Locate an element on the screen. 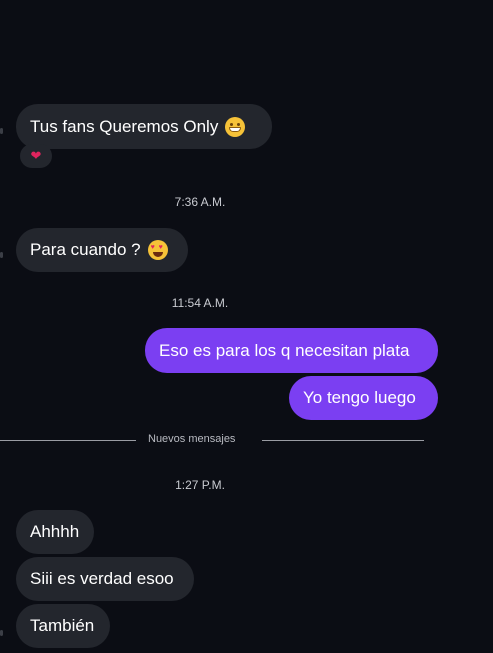  message-text: Yo tengo luego is located at coordinates (359, 397).